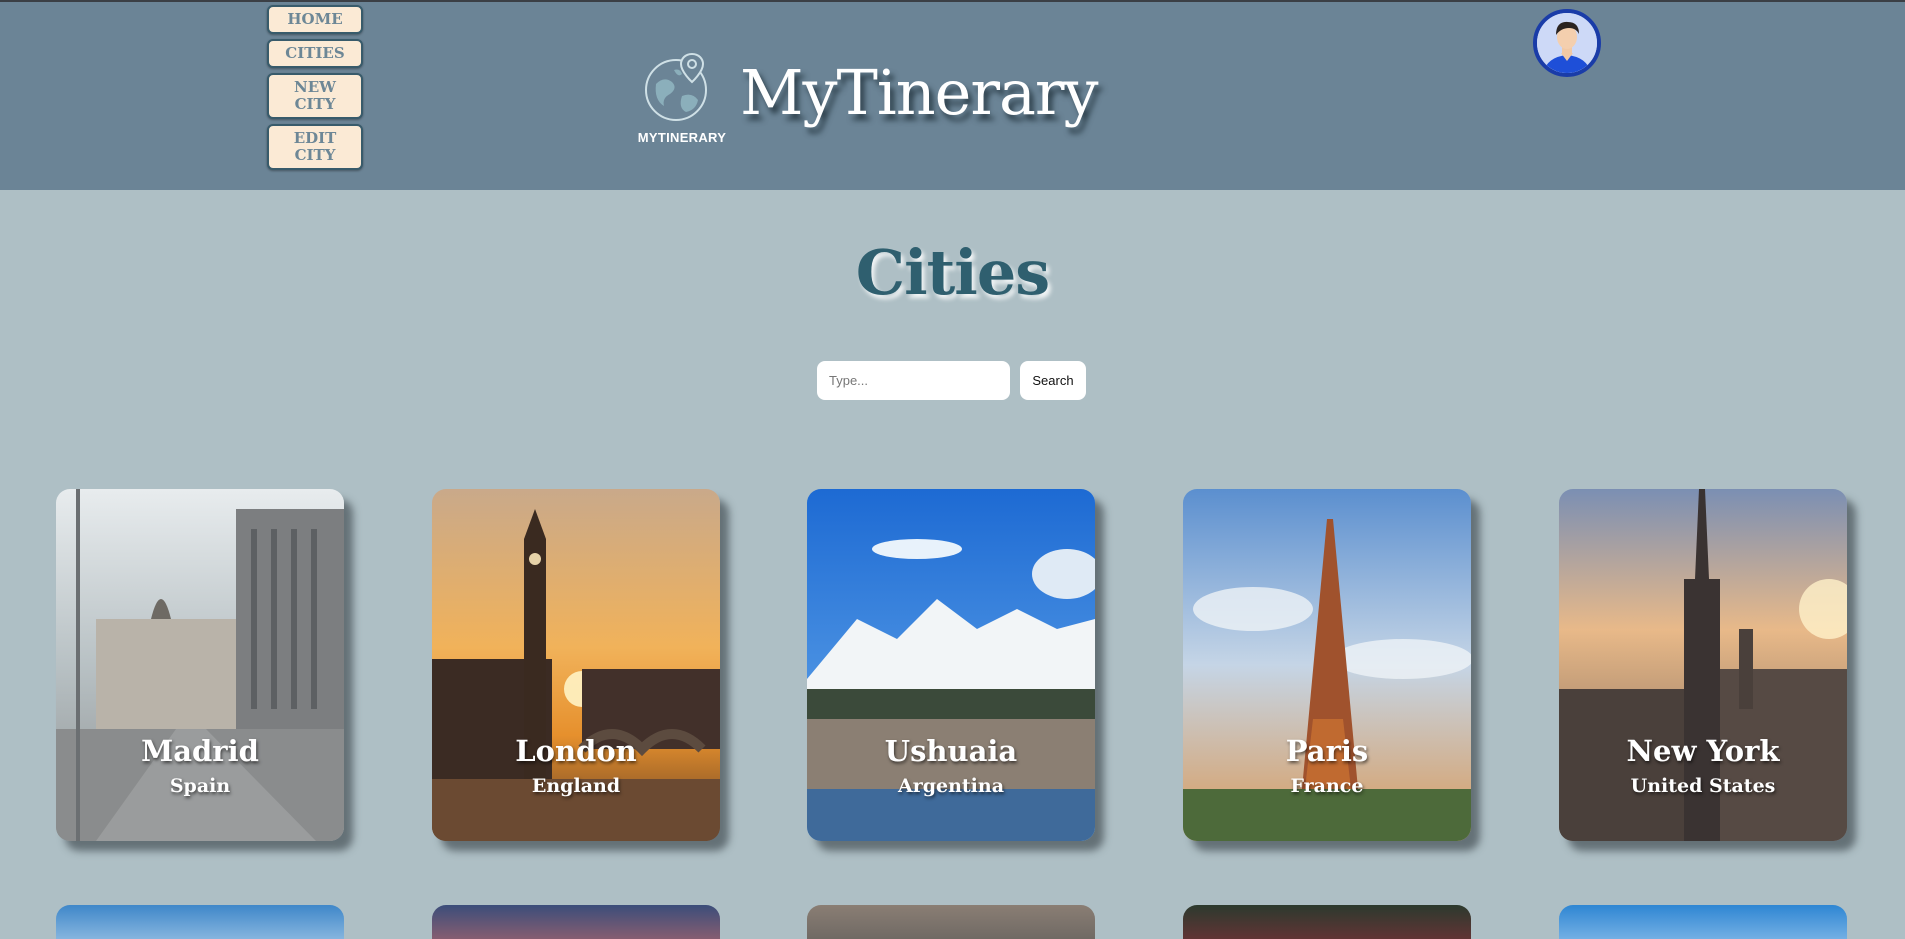 The image size is (1905, 939). Describe the element at coordinates (676, 86) in the screenshot. I see `globe-pin-logo-icon` at that location.